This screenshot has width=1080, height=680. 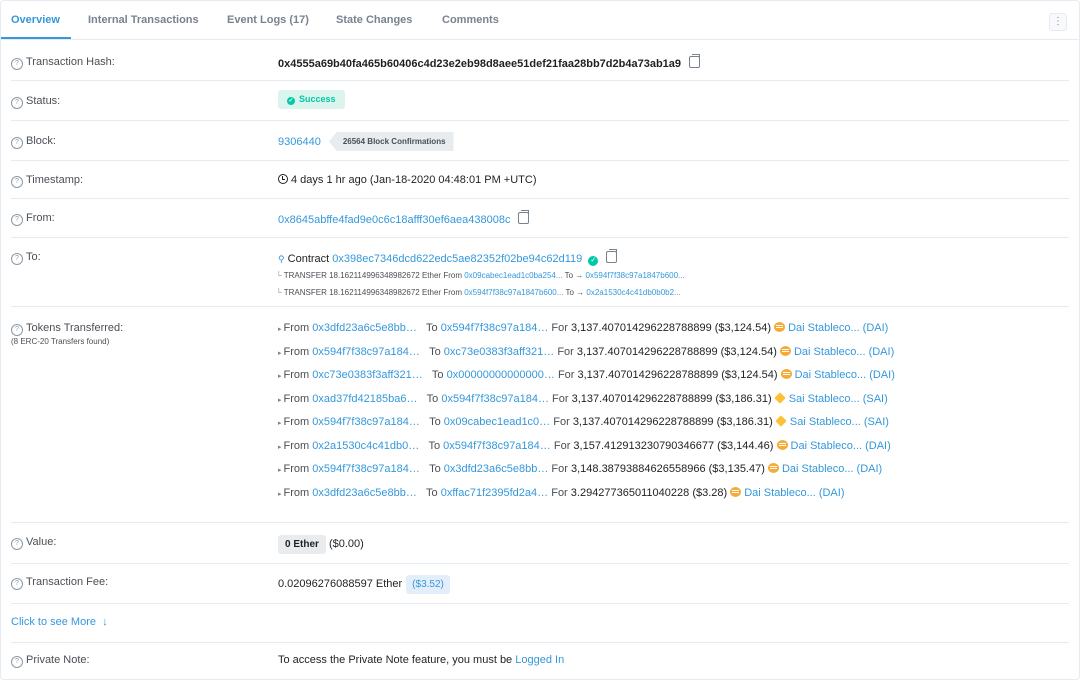 I want to click on tab-internal-transactions: Internal Transactions, so click(x=143, y=20).